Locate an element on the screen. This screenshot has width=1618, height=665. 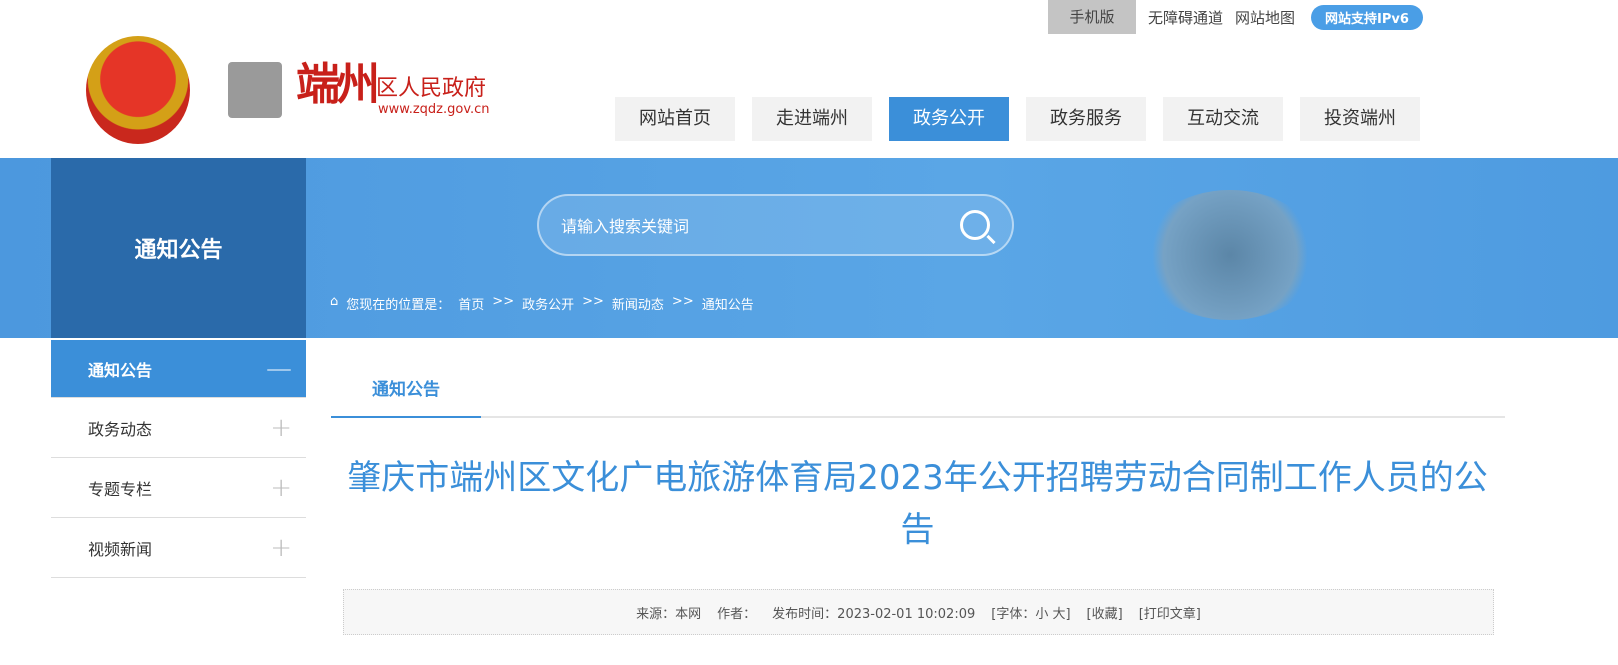
sidebar-item-label: 政务动态 is located at coordinates (120, 429).